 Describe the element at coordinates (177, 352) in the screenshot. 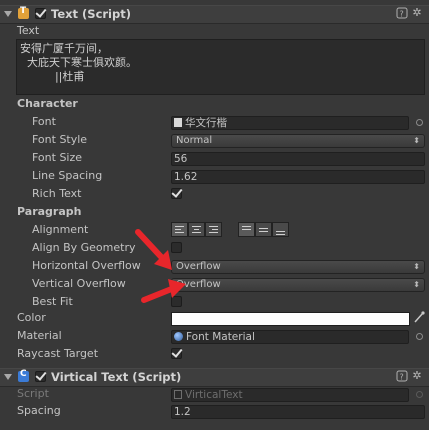

I see `raycast-target-checkbox` at that location.